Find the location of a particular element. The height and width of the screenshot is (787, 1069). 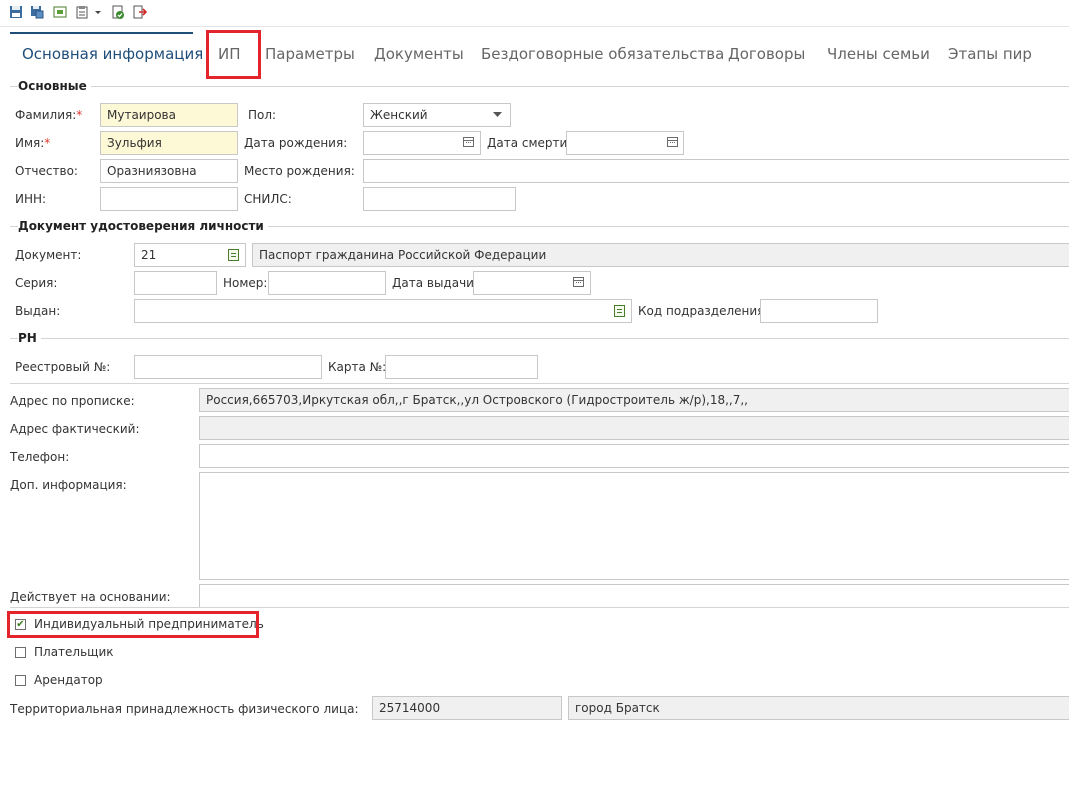

toolbar is located at coordinates (534, 13).